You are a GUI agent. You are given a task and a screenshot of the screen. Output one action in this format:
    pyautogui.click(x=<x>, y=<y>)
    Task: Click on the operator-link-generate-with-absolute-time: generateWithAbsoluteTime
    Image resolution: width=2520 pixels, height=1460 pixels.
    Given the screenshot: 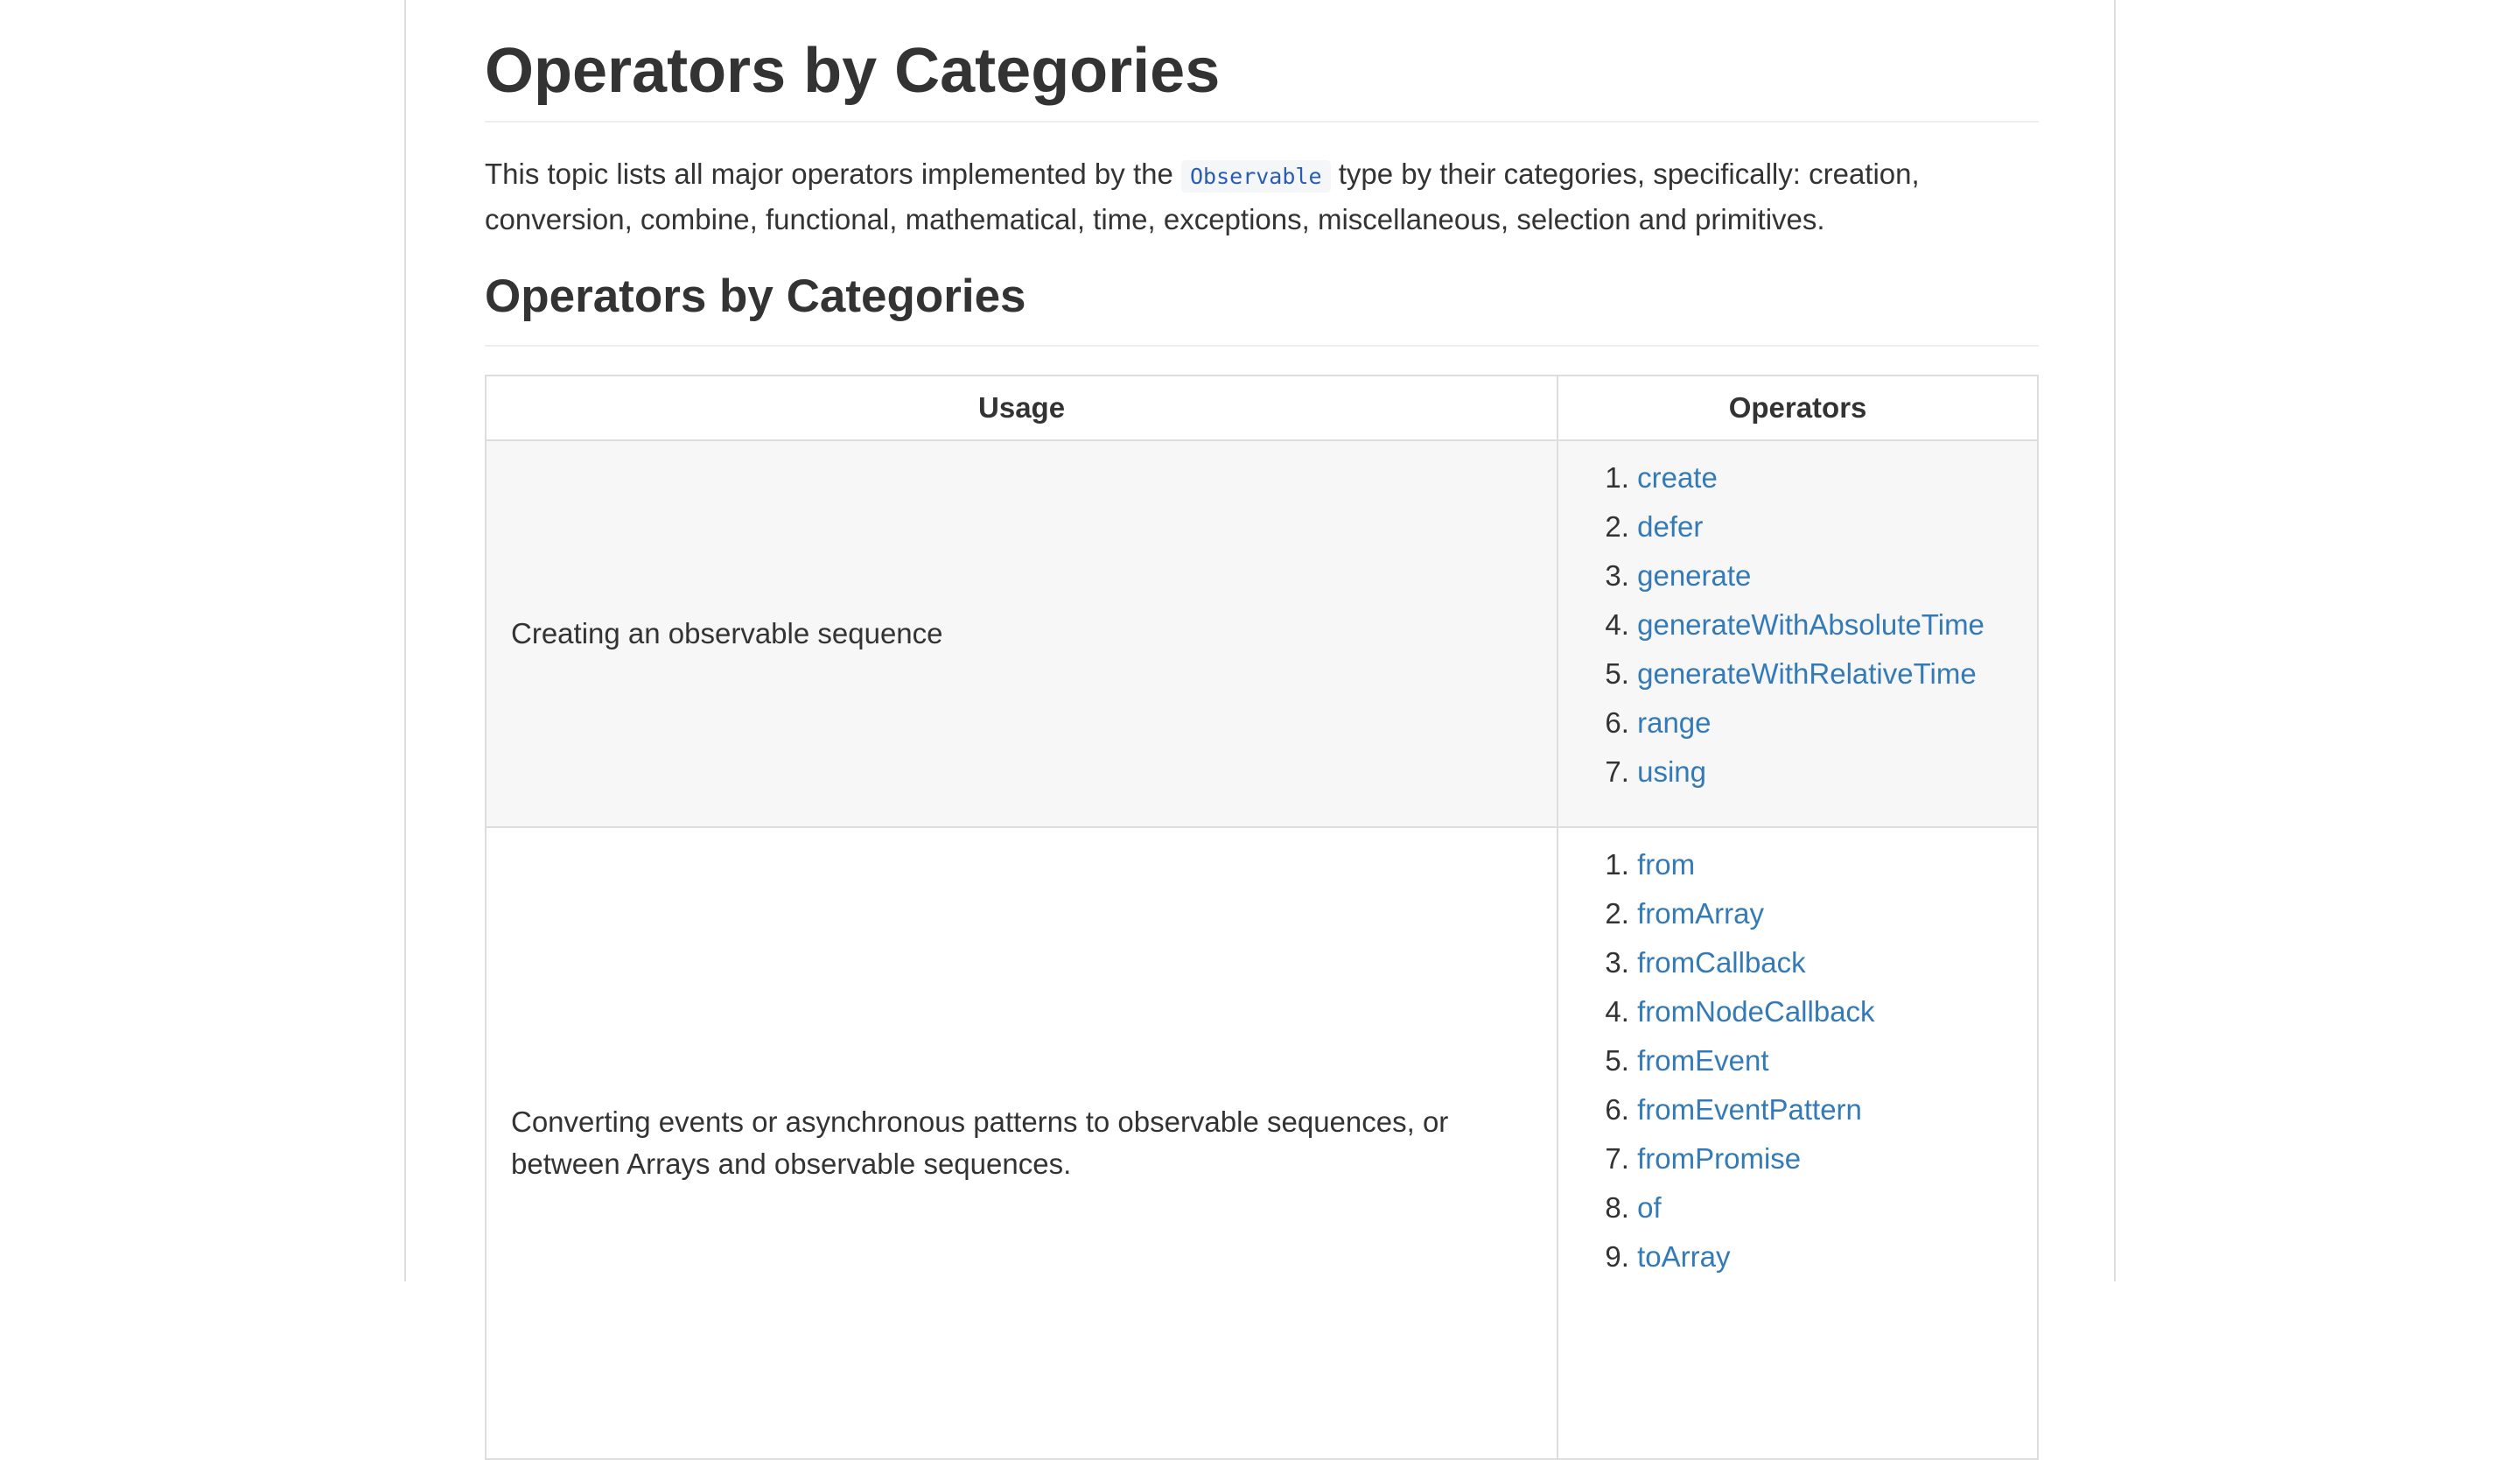 What is the action you would take?
    pyautogui.click(x=1810, y=625)
    